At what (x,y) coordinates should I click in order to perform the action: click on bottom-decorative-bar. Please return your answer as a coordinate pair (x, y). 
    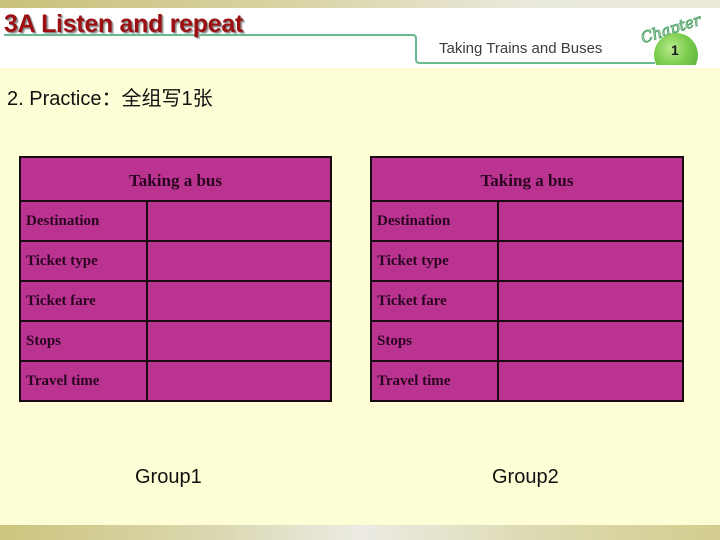
    Looking at the image, I should click on (360, 532).